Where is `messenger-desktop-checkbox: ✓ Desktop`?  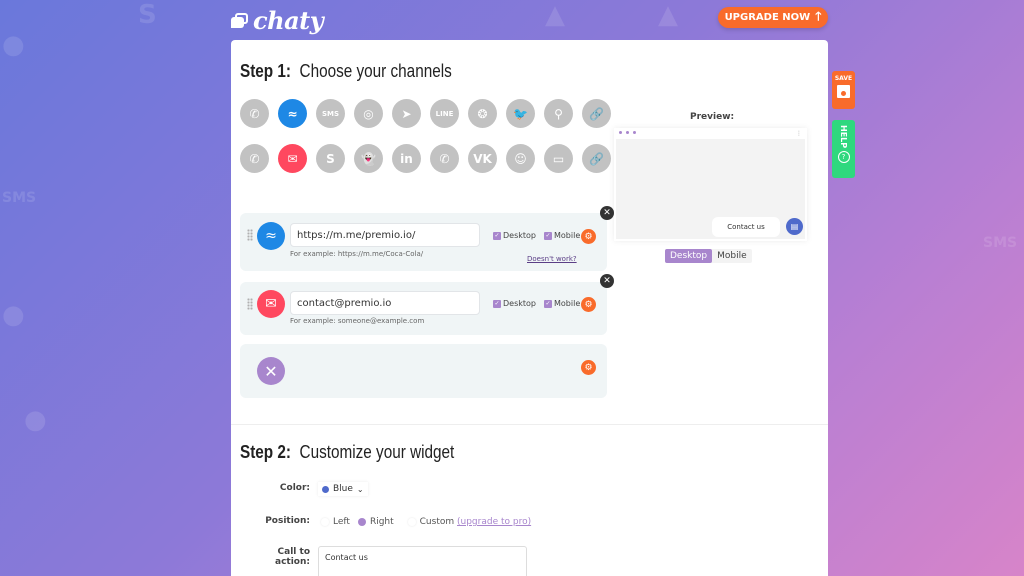
messenger-desktop-checkbox: ✓ Desktop is located at coordinates (514, 235).